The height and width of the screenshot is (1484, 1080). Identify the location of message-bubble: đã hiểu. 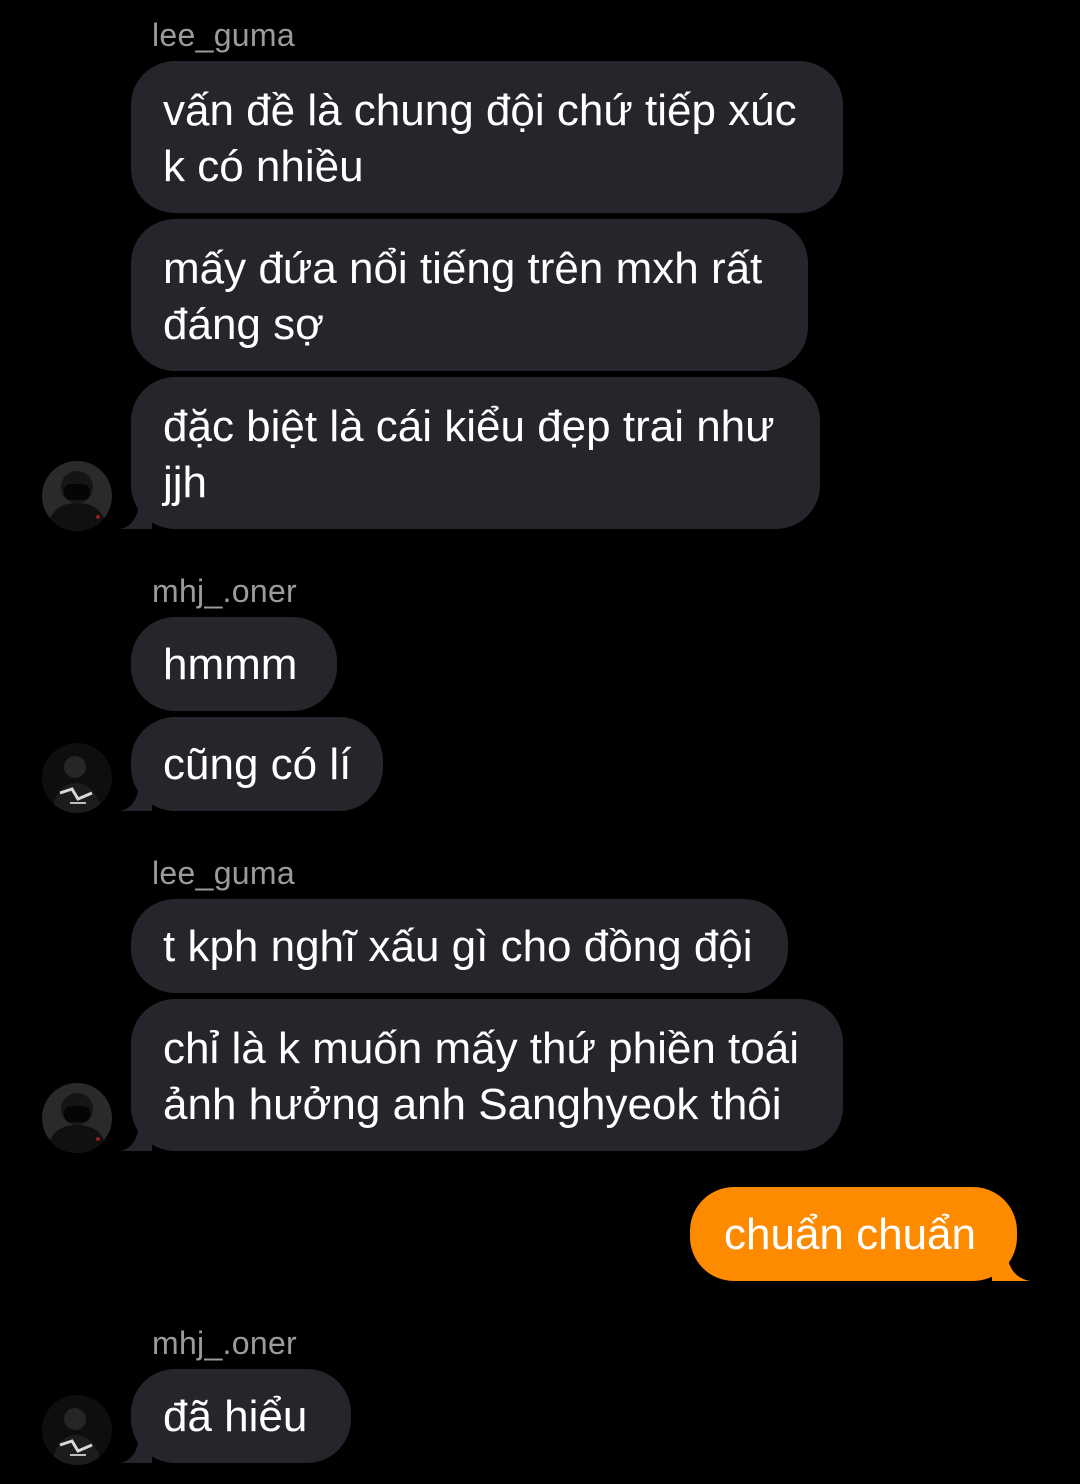
(241, 1416).